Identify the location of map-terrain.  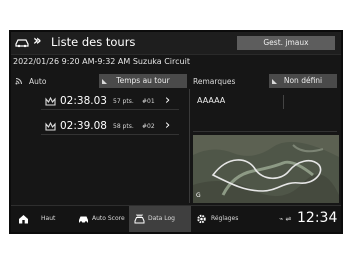
(266, 169).